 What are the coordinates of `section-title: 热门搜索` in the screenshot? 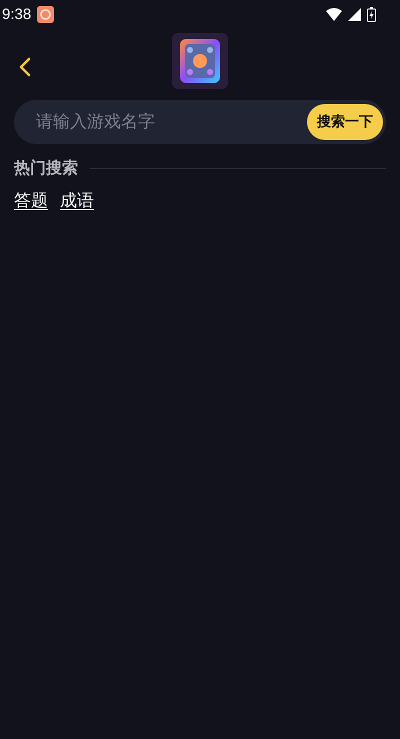 It's located at (46, 168).